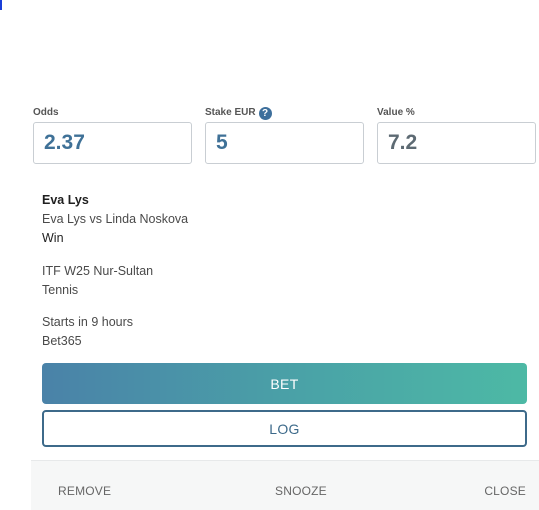  What do you see at coordinates (64, 142) in the screenshot?
I see `odds-value: 2.37` at bounding box center [64, 142].